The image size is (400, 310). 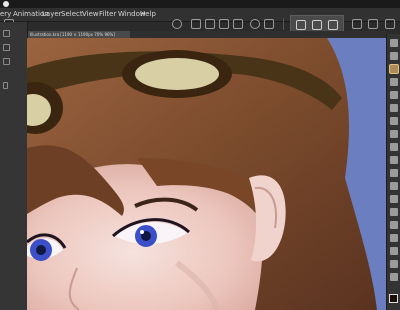 What do you see at coordinates (333, 25) in the screenshot?
I see `pencil-icon` at bounding box center [333, 25].